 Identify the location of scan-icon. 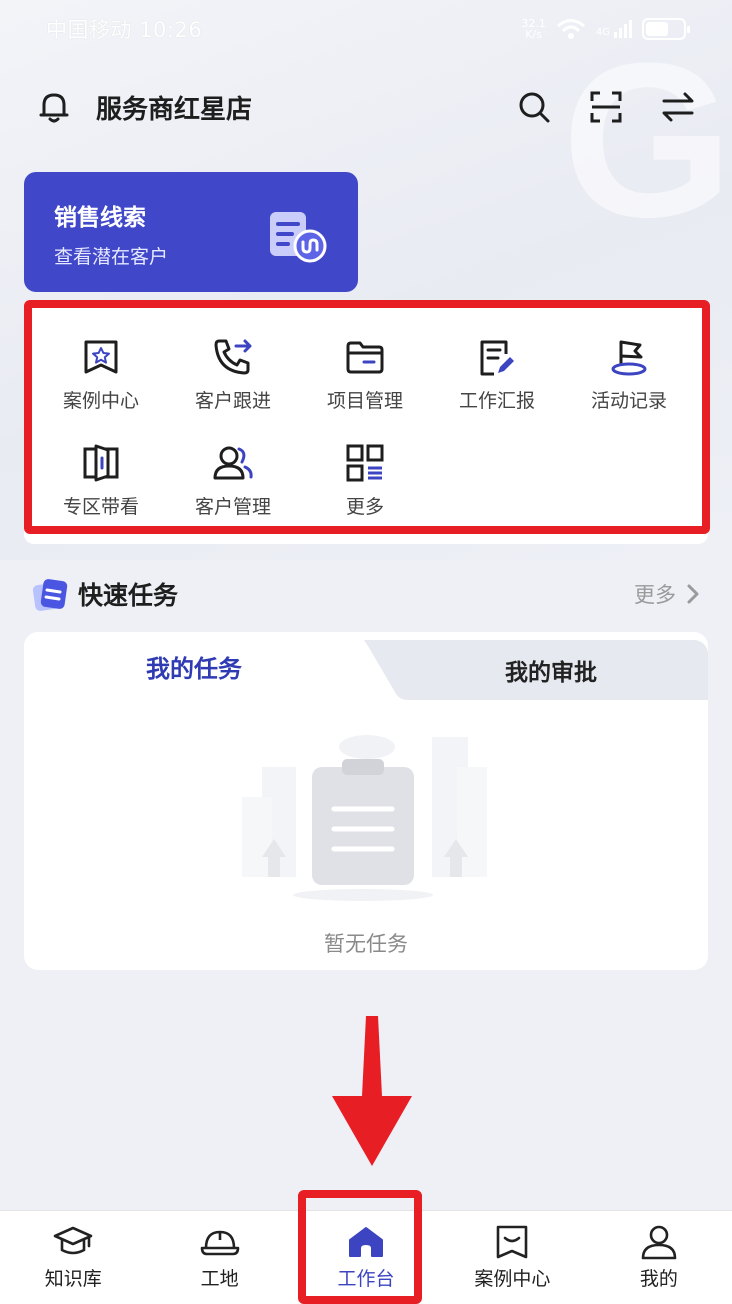
(606, 107).